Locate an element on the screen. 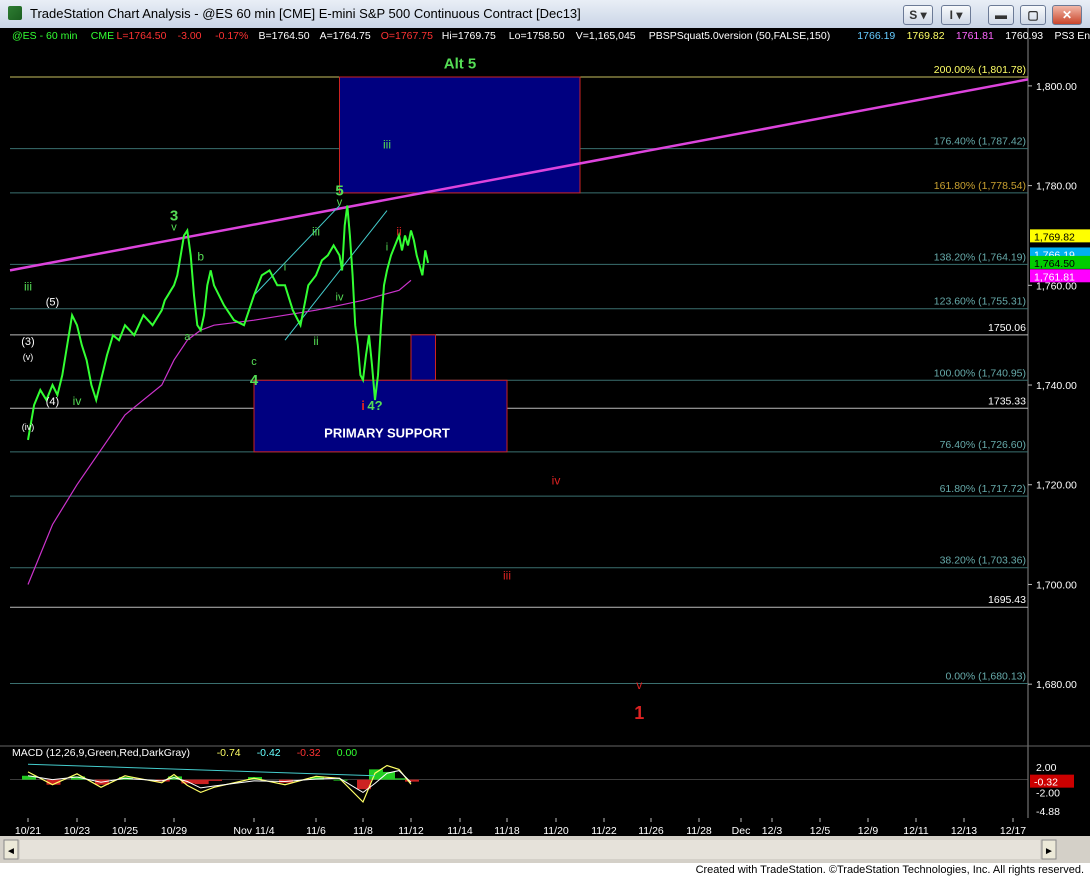 The height and width of the screenshot is (878, 1090). maximize-button: ▢ is located at coordinates (1033, 15).